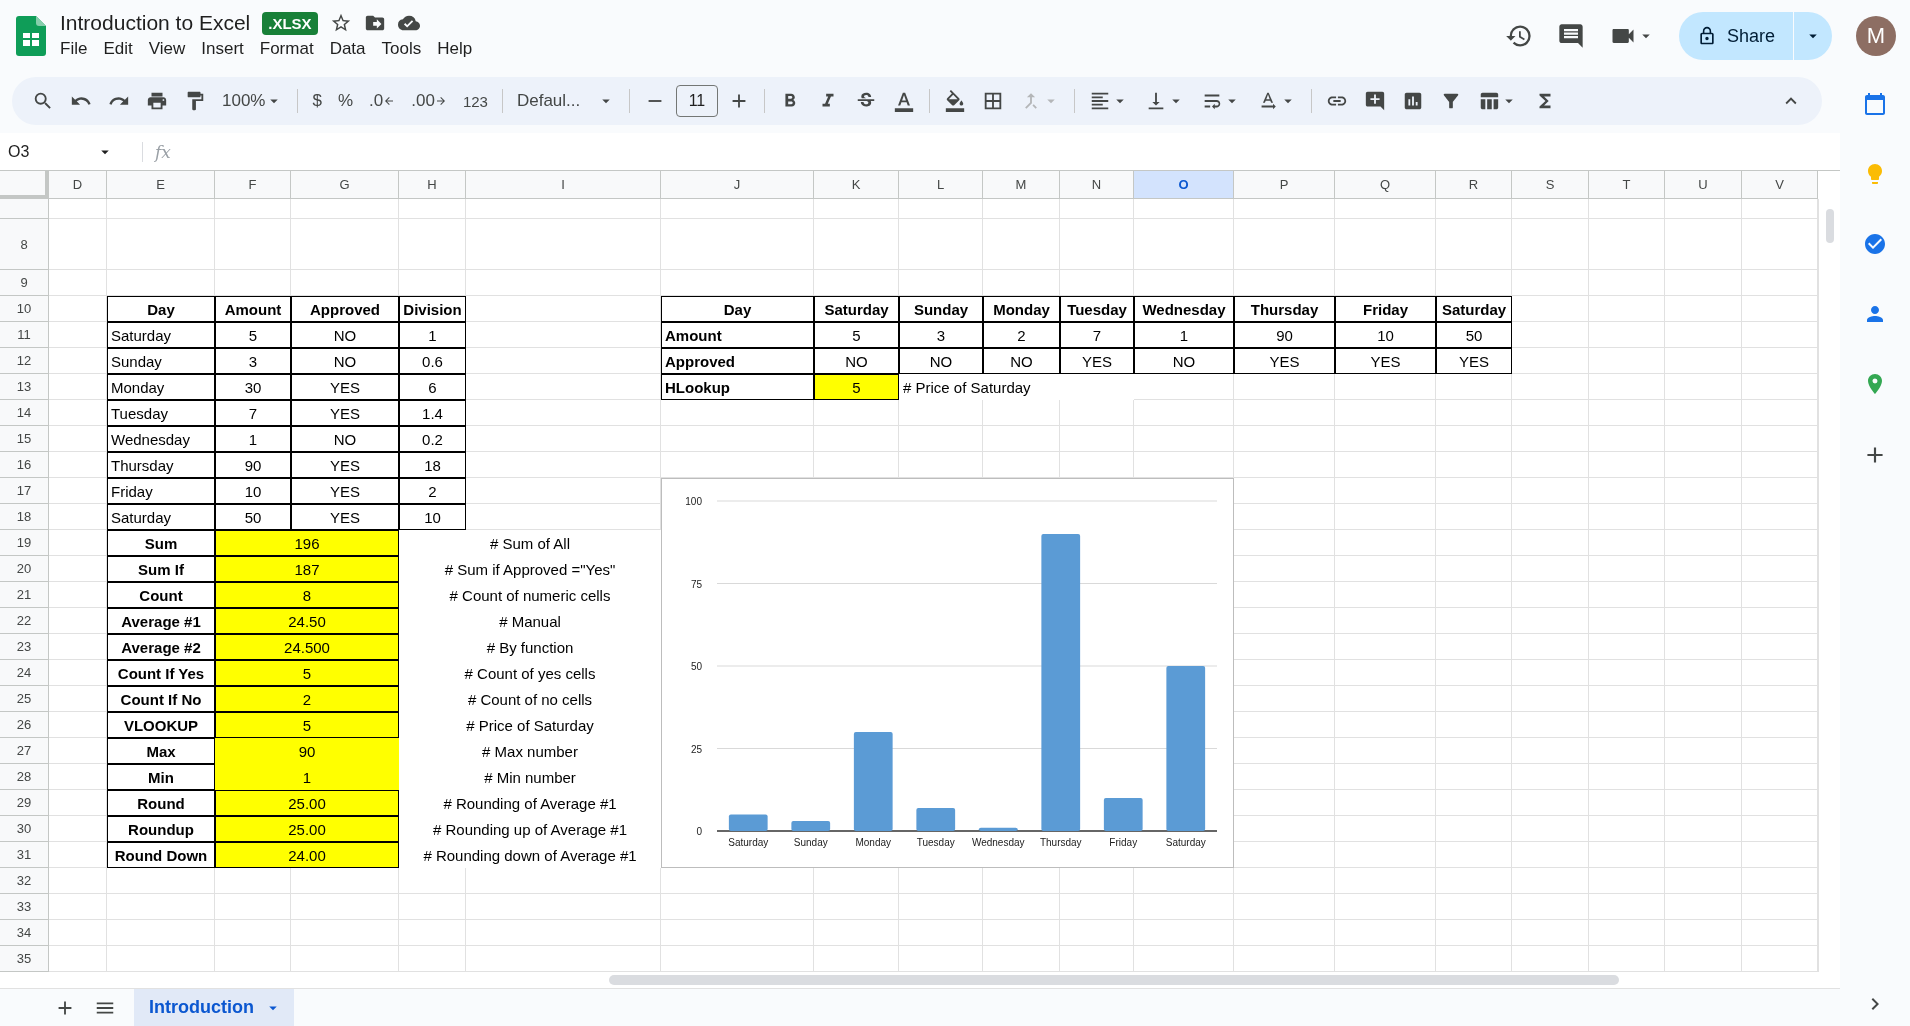  I want to click on row-header: 13, so click(24, 387).